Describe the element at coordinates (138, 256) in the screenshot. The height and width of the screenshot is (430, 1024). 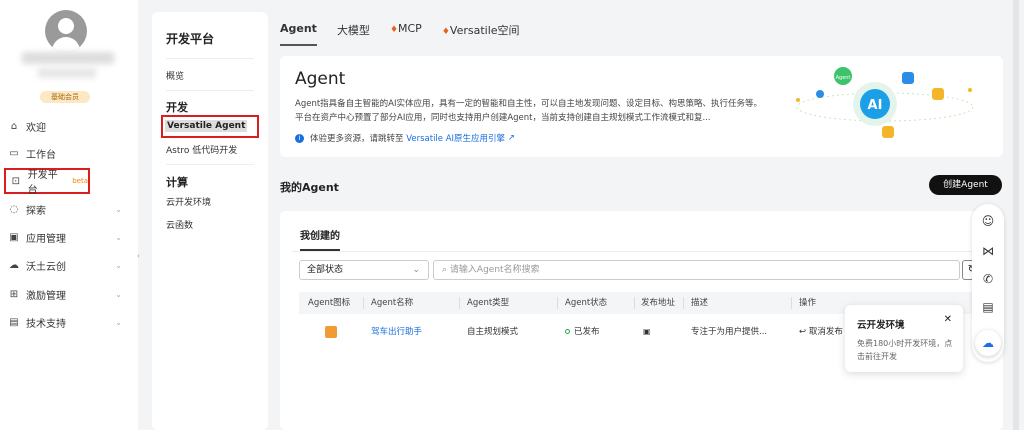
I see `collapse-sidebar-handle: ‹` at that location.